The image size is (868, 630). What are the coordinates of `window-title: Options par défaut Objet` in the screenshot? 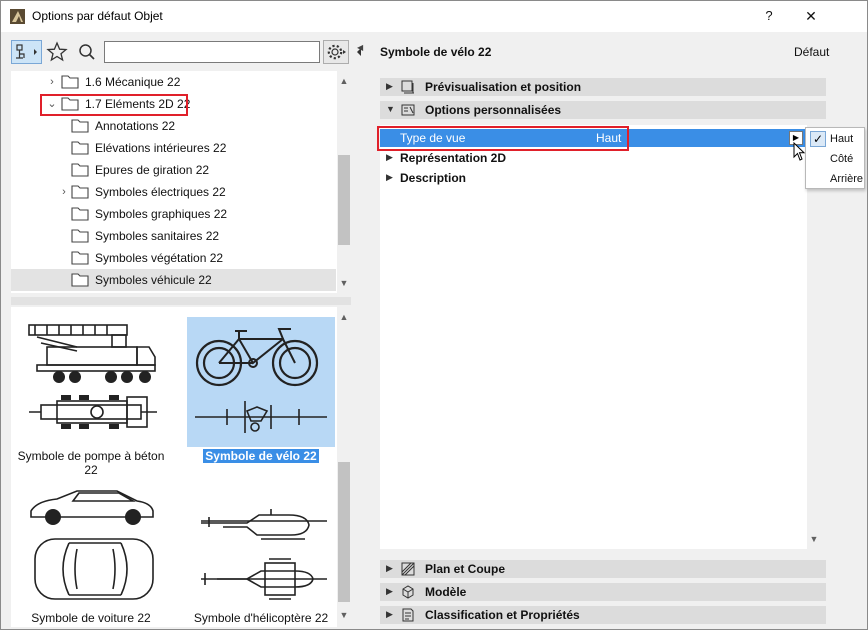 It's located at (97, 16).